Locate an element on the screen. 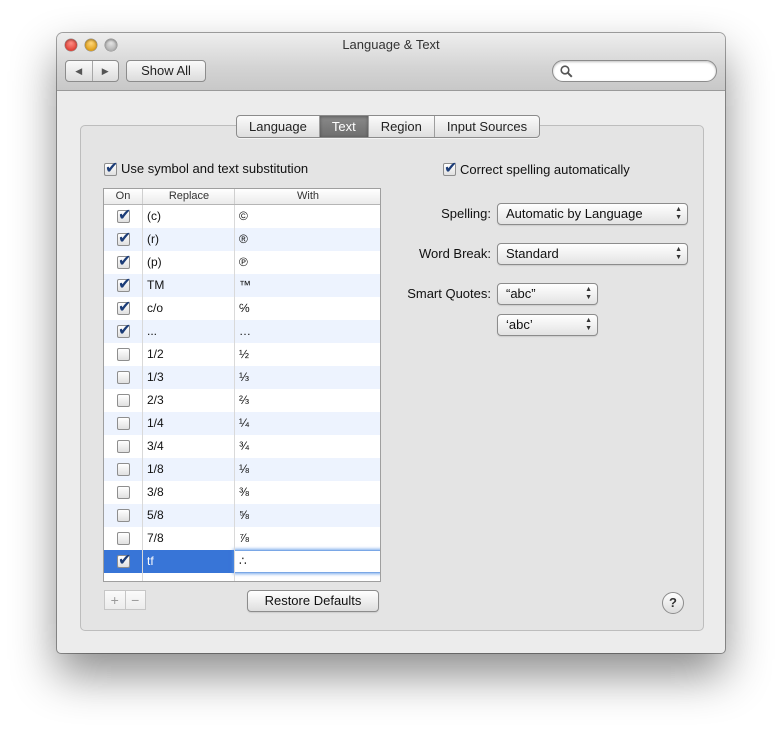 The width and height of the screenshot is (782, 733). replace-cell: 2/3 is located at coordinates (189, 400).